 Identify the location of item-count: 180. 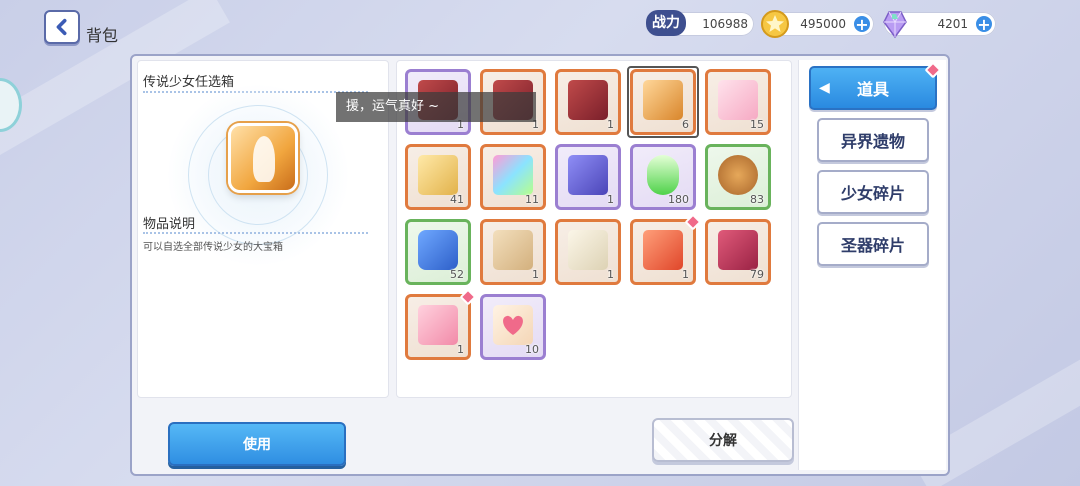
(678, 199).